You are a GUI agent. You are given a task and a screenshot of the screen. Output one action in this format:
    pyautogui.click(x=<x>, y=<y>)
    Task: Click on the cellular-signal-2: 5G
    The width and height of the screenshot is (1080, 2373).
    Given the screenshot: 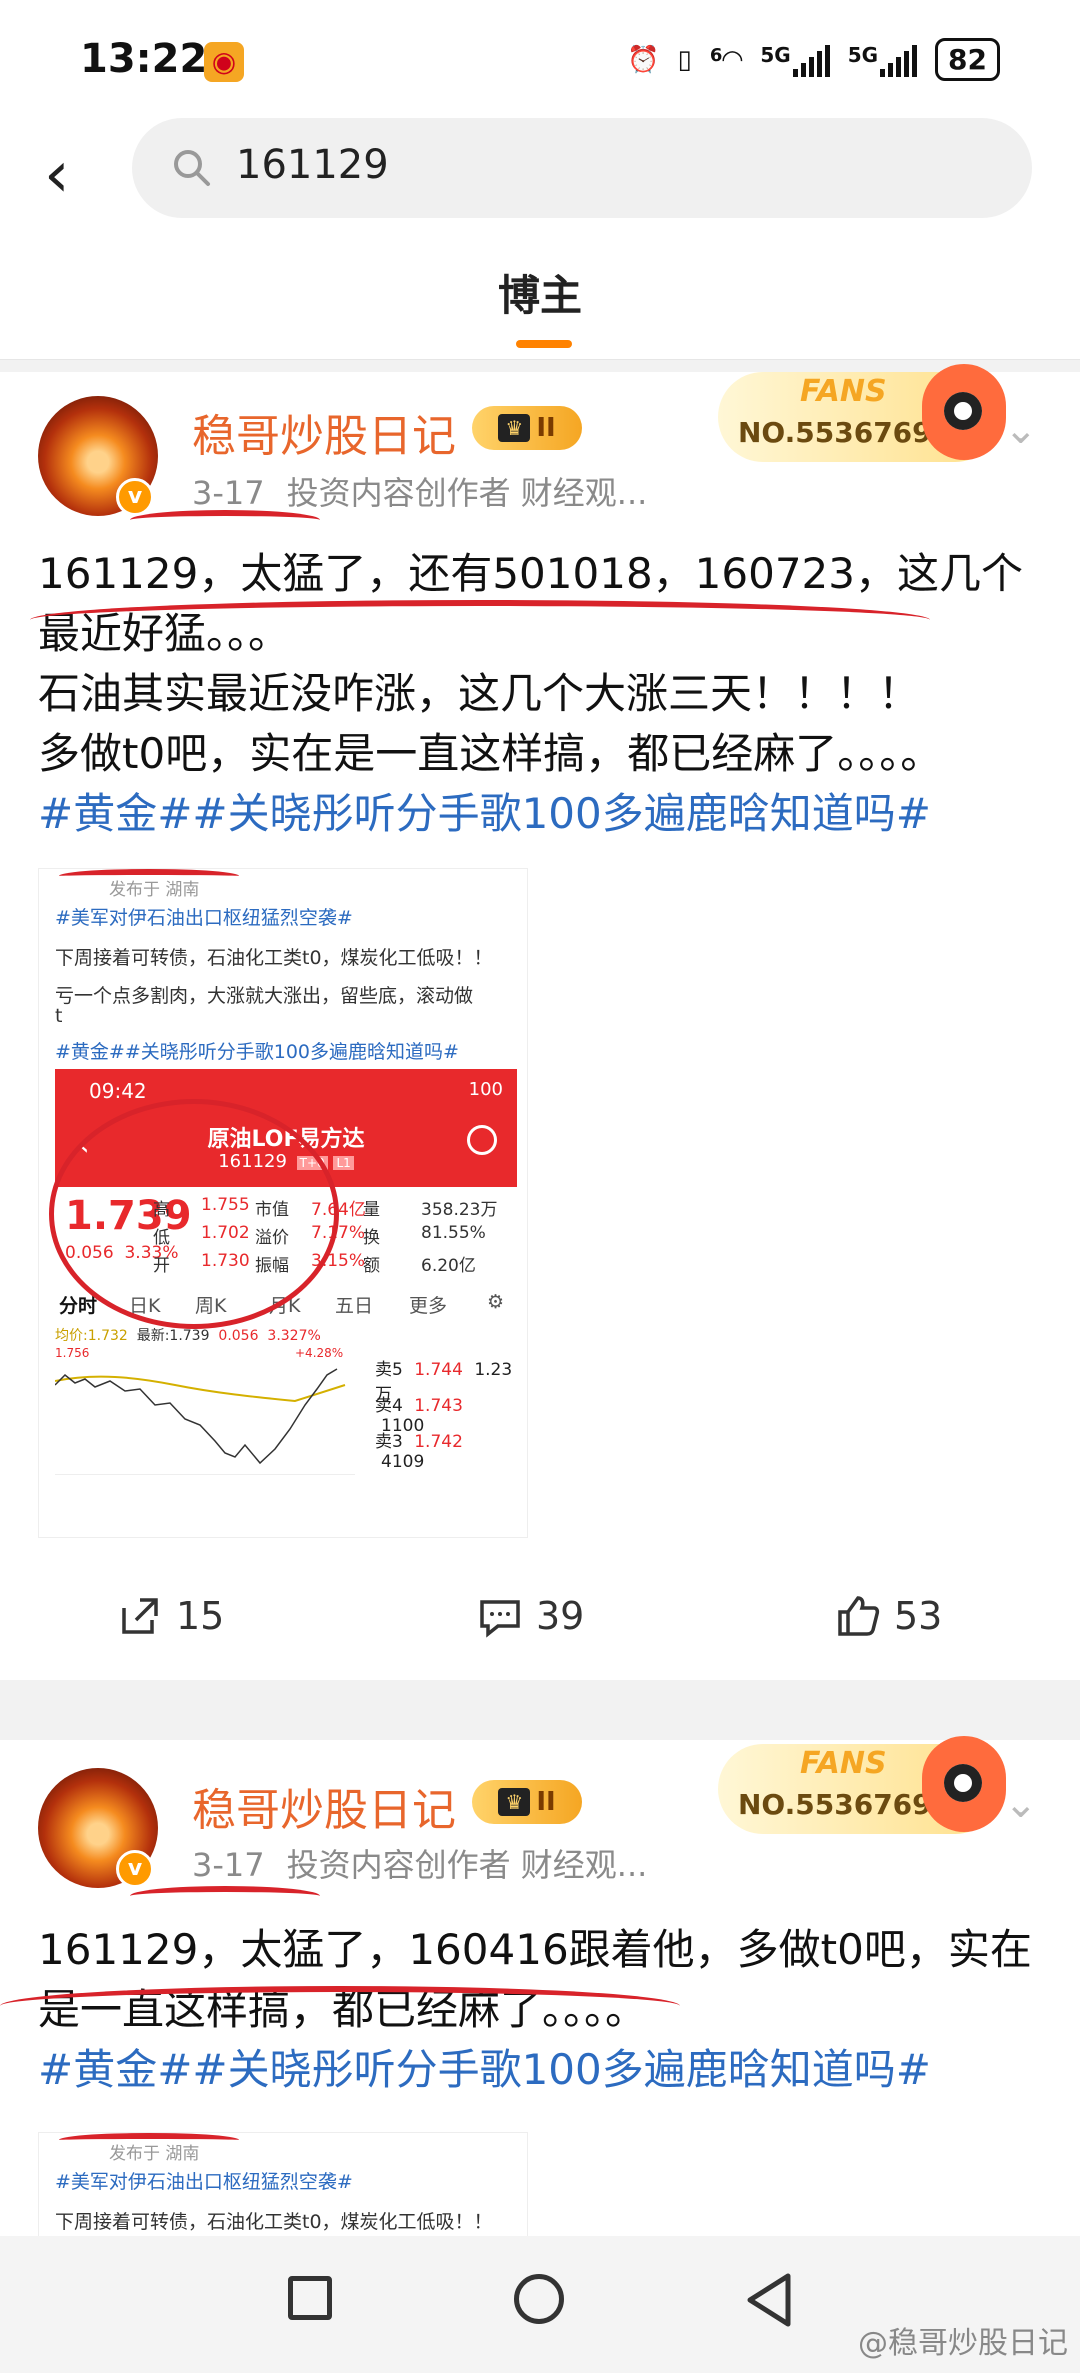 What is the action you would take?
    pyautogui.click(x=883, y=60)
    